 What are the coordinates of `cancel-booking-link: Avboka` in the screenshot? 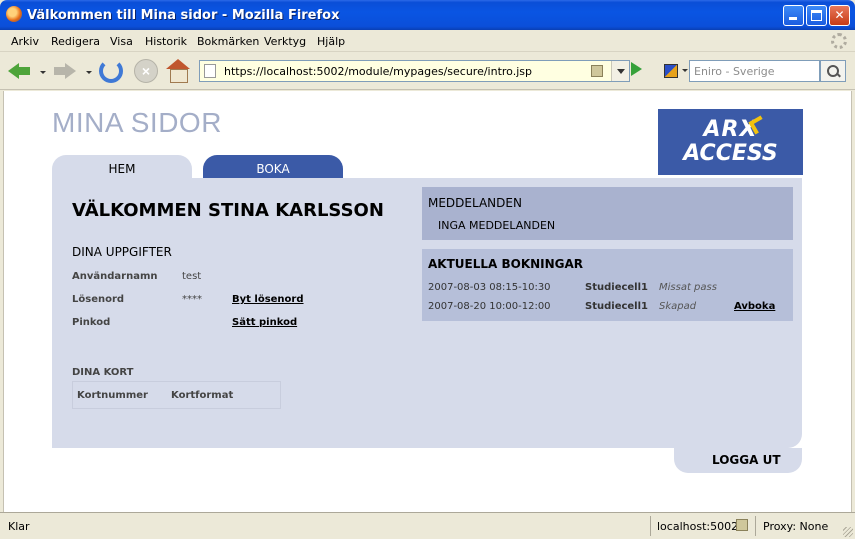 It's located at (754, 306).